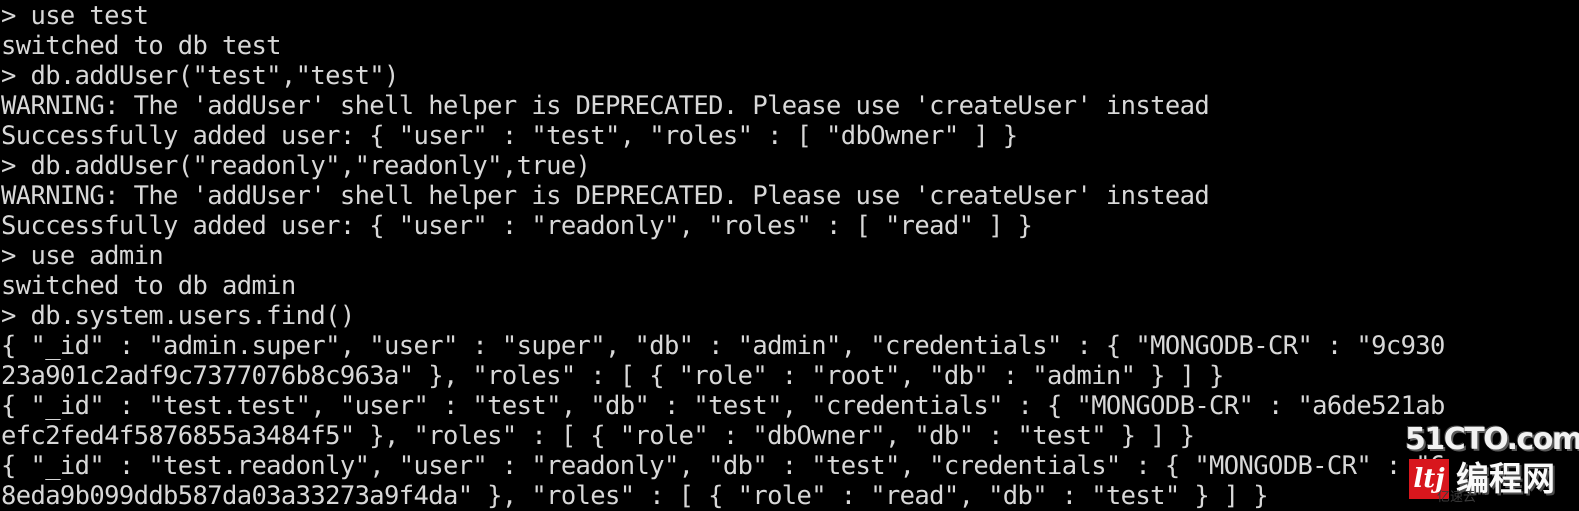  Describe the element at coordinates (178, 316) in the screenshot. I see `terminal-line: > db.system.users.find()` at that location.